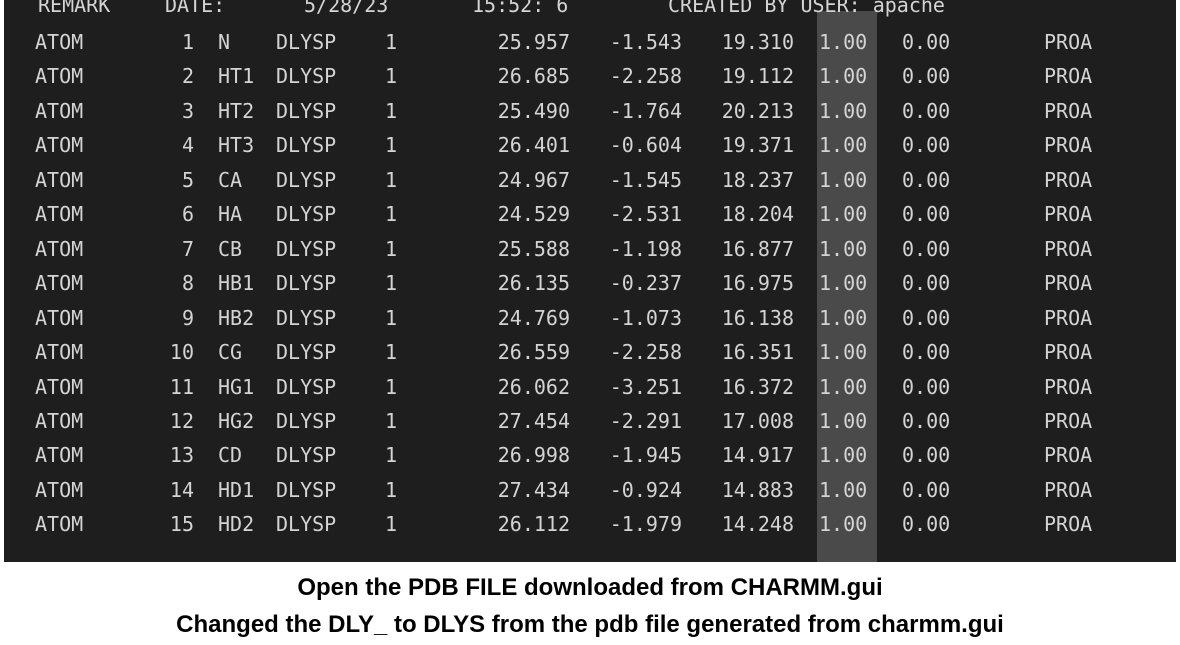 The height and width of the screenshot is (645, 1180). I want to click on serial-field: 9, so click(187, 317).